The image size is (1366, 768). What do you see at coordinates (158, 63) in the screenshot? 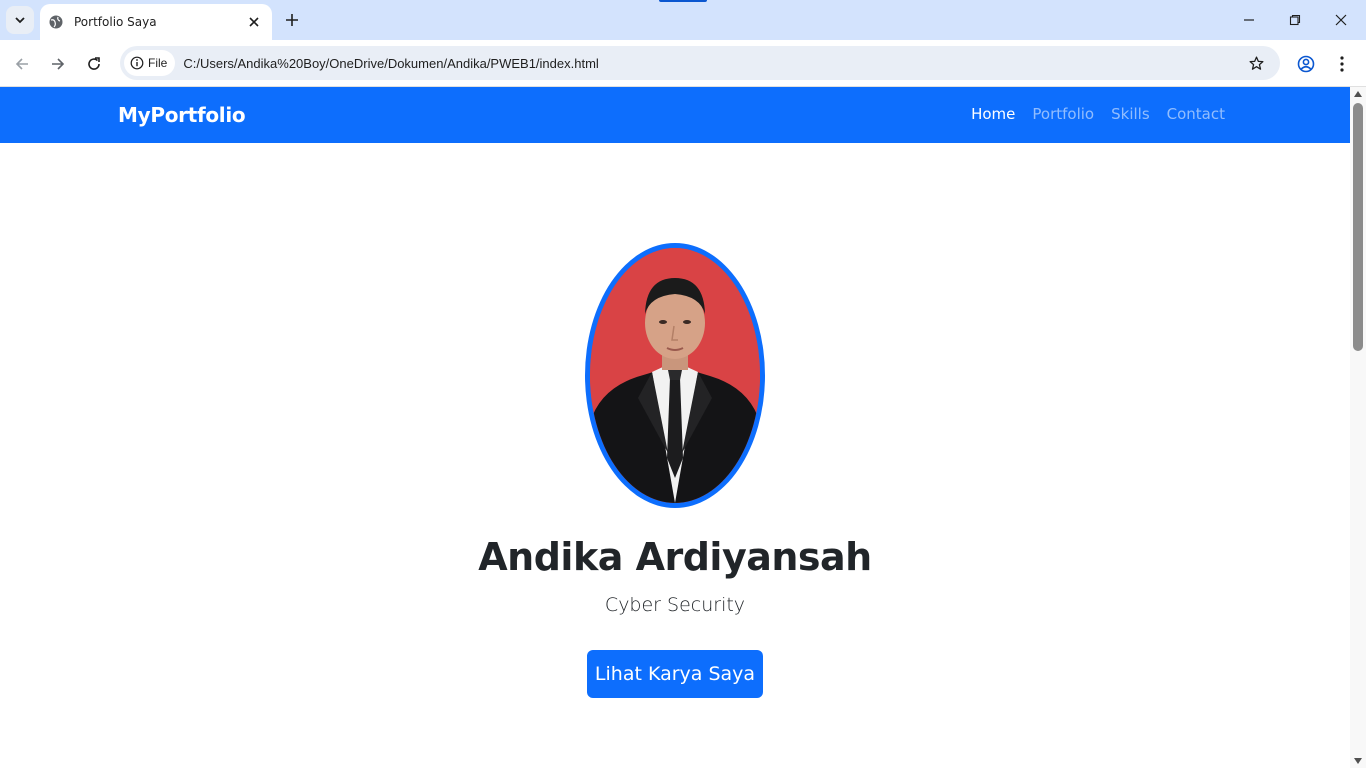
I see `site-chip-label: File` at bounding box center [158, 63].